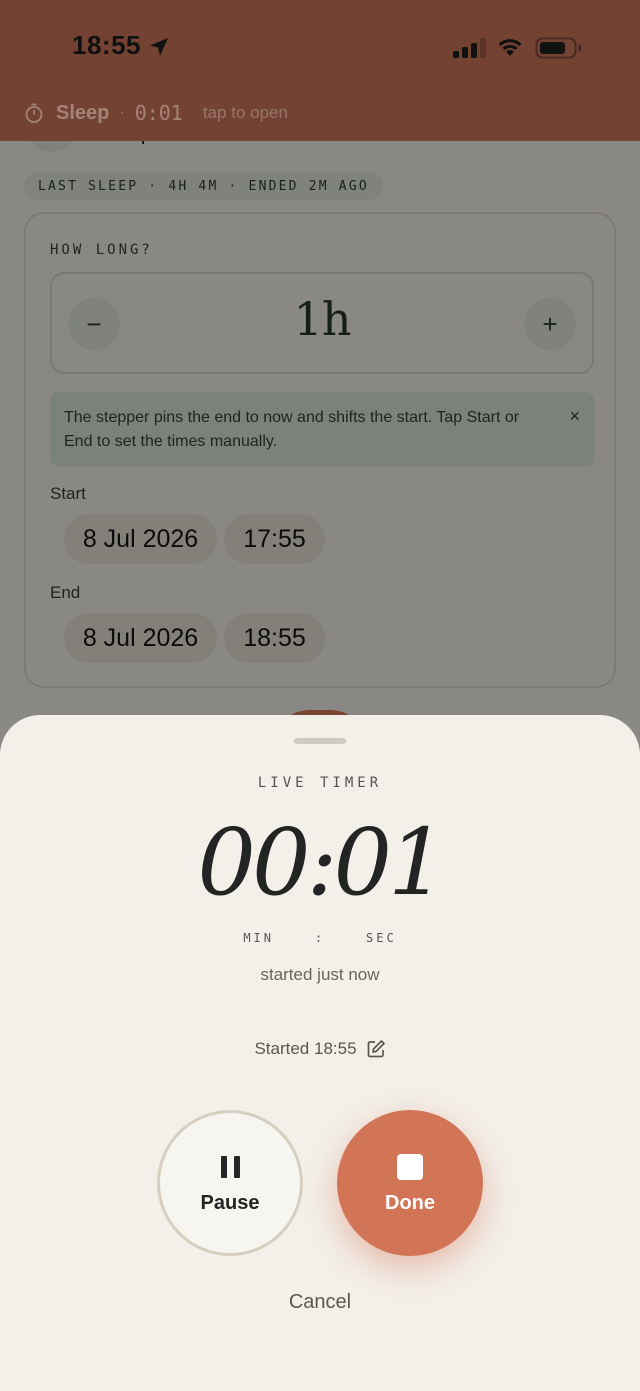 The width and height of the screenshot is (640, 1391). Describe the element at coordinates (320, 938) in the screenshot. I see `timer-units: MIN : SEC` at that location.